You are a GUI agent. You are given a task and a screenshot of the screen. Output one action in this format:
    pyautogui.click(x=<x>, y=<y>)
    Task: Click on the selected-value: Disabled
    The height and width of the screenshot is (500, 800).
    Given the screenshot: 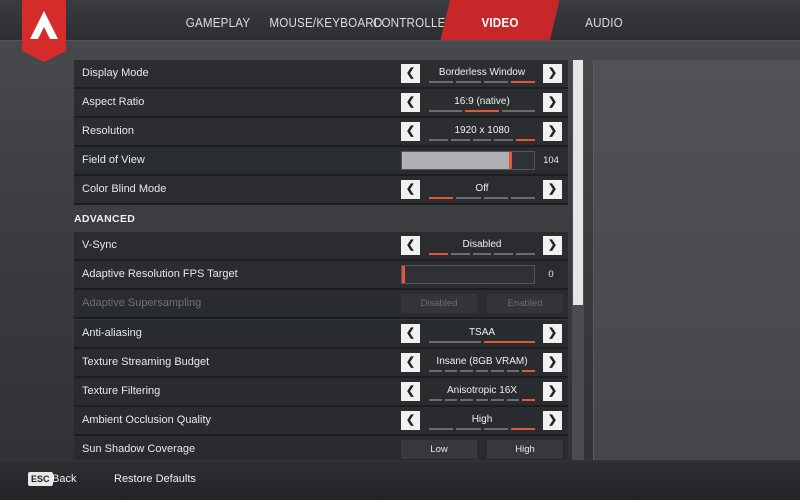 What is the action you would take?
    pyautogui.click(x=482, y=244)
    